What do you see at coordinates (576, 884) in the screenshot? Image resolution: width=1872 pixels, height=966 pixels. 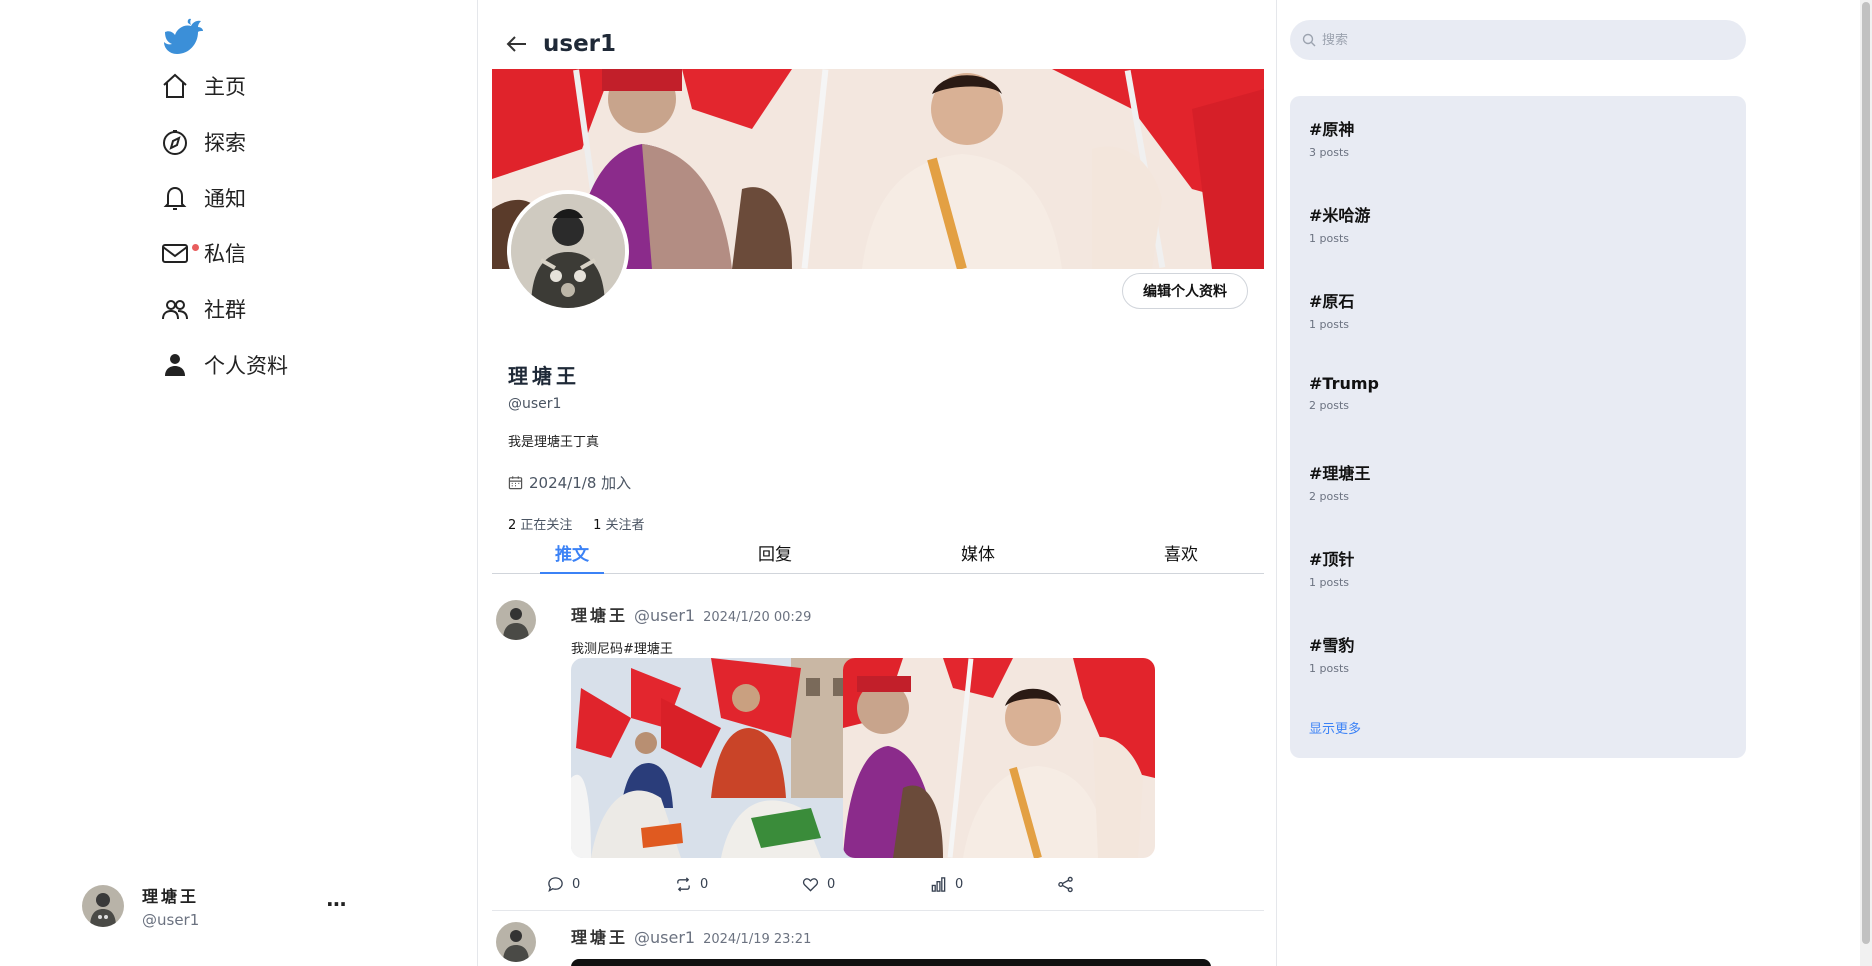 I see `reply-count: 0` at bounding box center [576, 884].